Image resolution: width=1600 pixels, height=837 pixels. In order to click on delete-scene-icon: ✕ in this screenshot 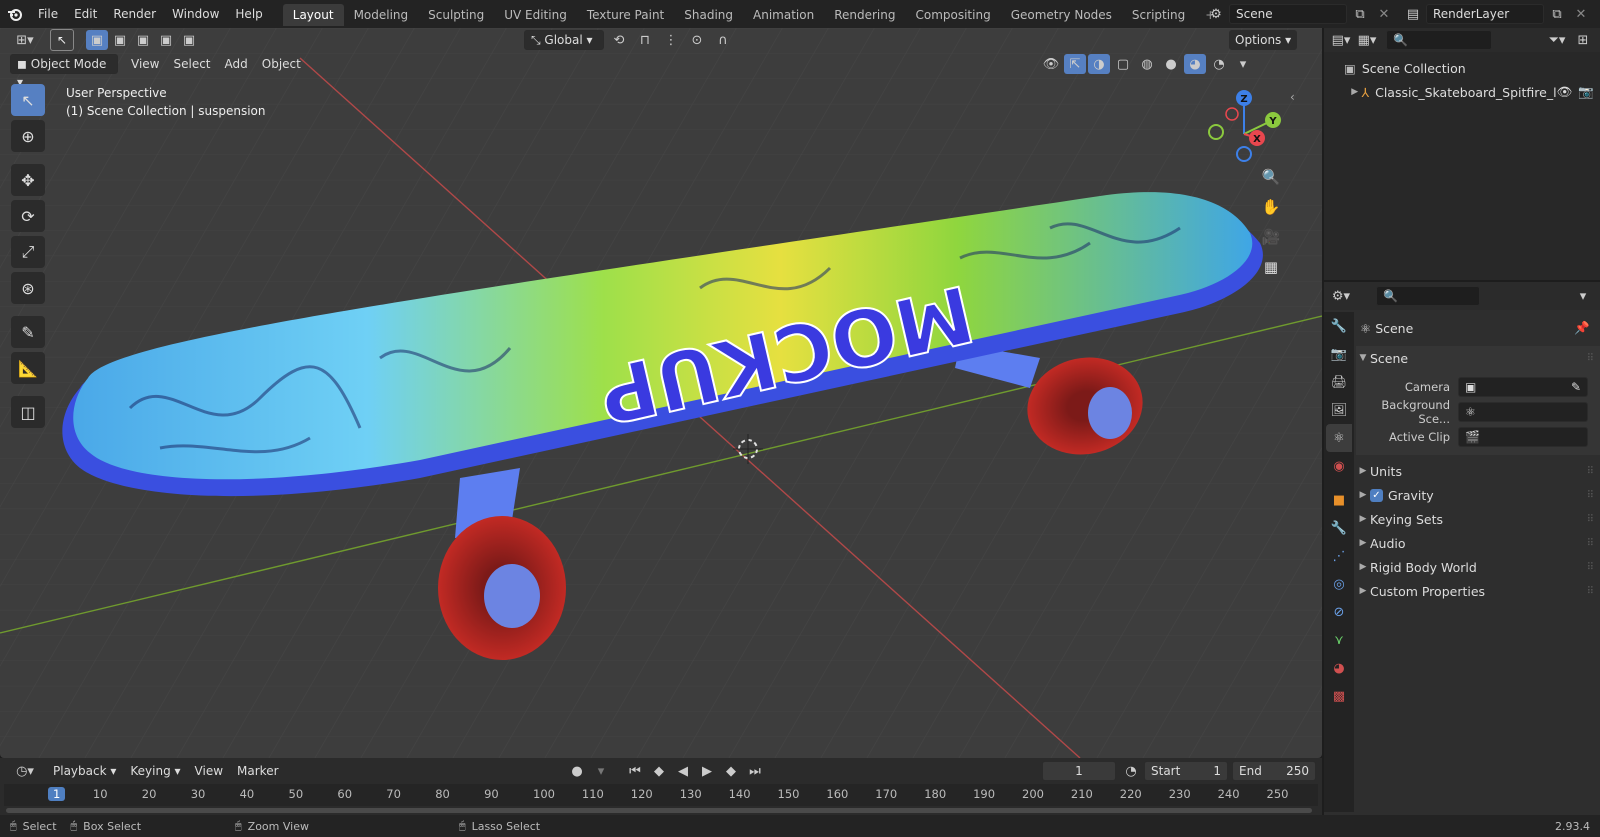, I will do `click(1384, 14)`.